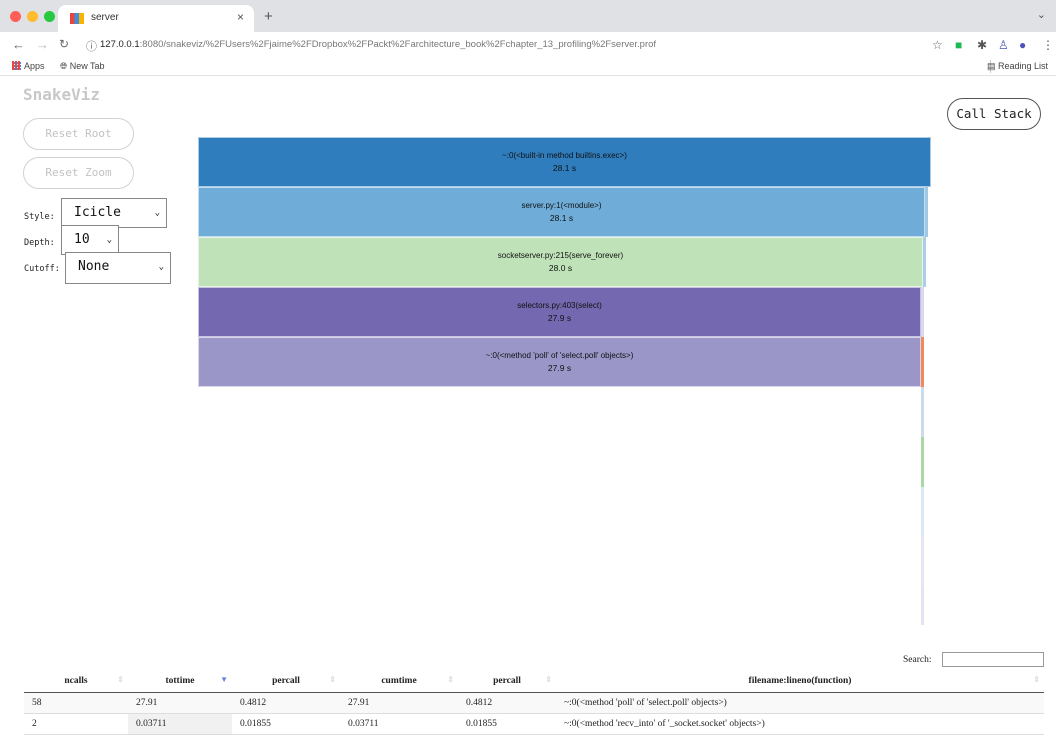 This screenshot has width=1056, height=737. Describe the element at coordinates (1041, 14) in the screenshot. I see `tab-search-chevron-icon: ⌄` at that location.